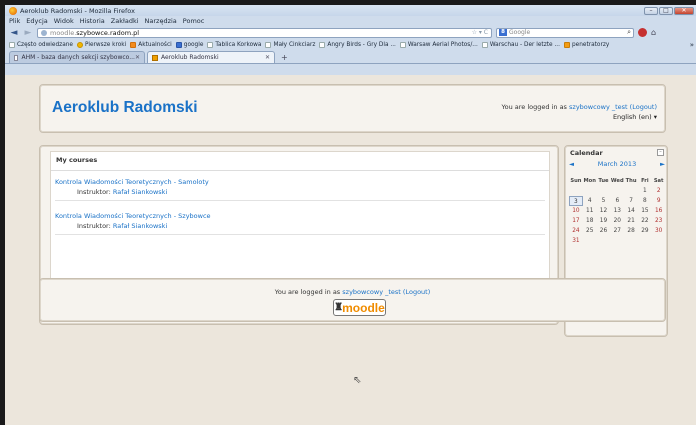 This screenshot has width=696, height=425. I want to click on calendar-day: 31, so click(576, 241).